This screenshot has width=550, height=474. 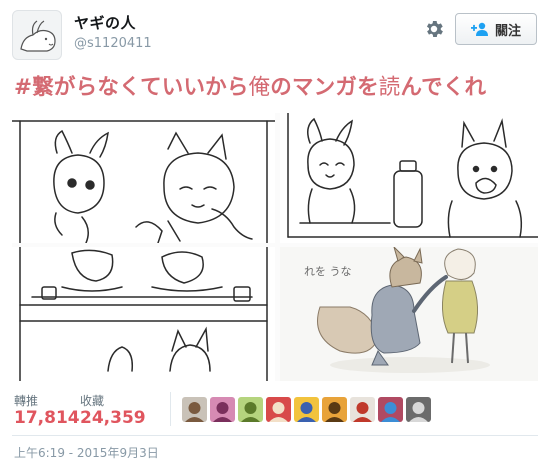 I want to click on follow-button: 關注, so click(x=496, y=29).